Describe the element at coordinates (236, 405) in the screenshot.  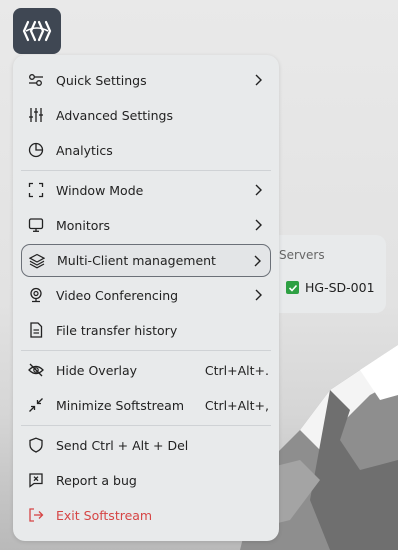
I see `shortcut-hint: Ctrl+Alt+,` at that location.